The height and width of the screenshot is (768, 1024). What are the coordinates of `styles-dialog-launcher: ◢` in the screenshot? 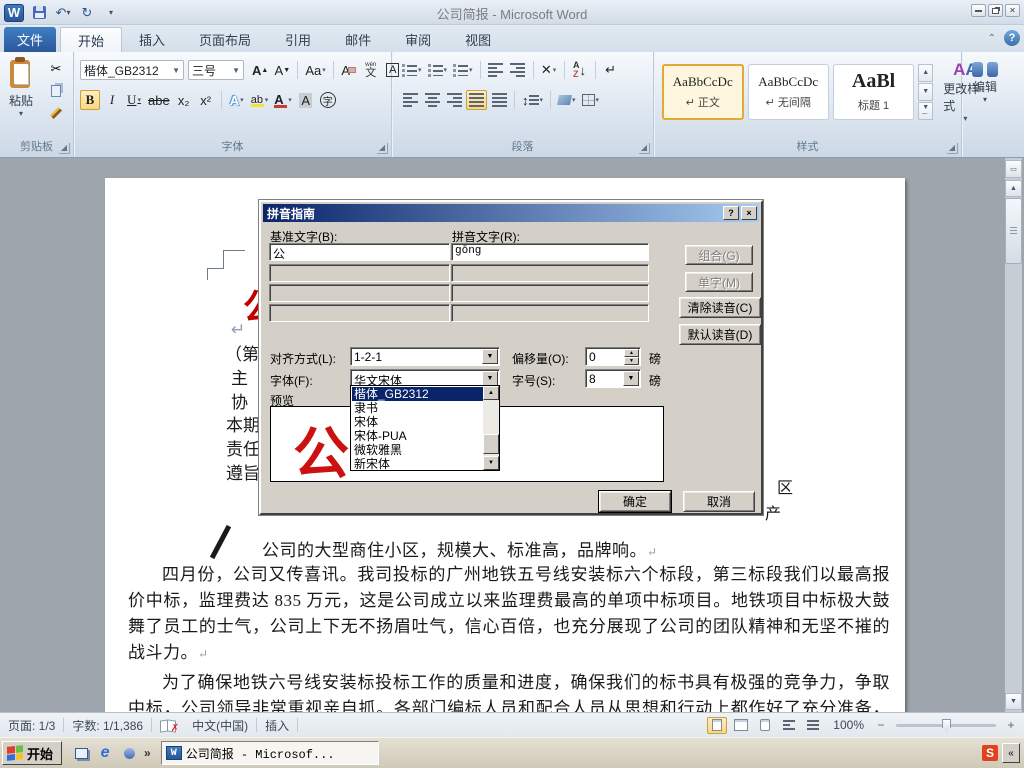 It's located at (952, 148).